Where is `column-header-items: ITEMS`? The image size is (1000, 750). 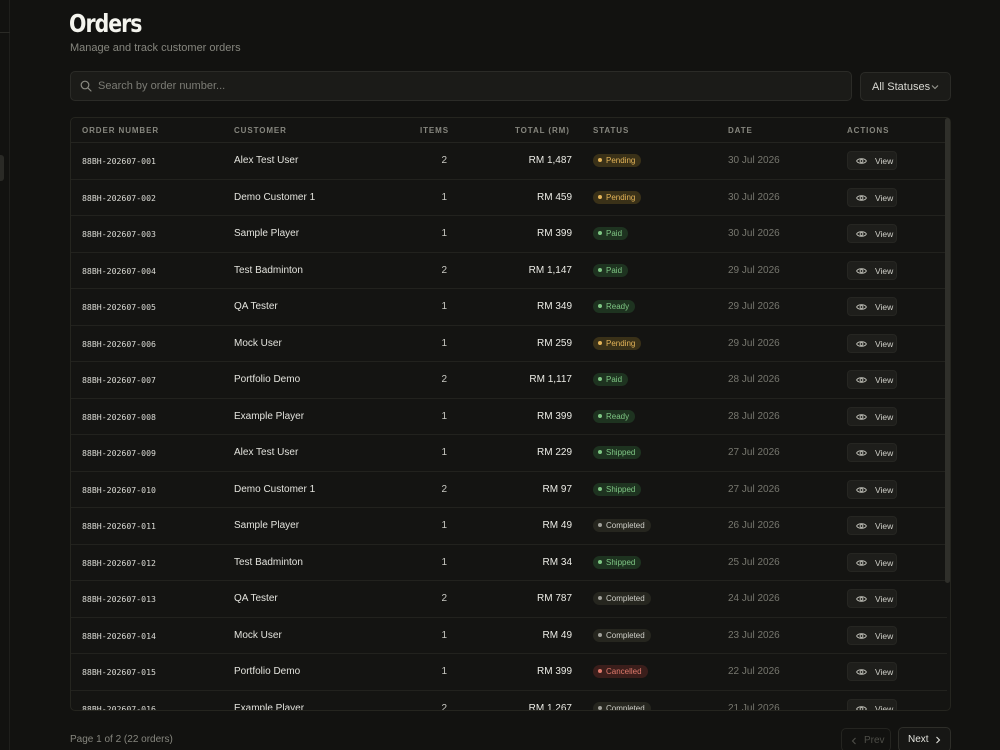 column-header-items: ITEMS is located at coordinates (434, 130).